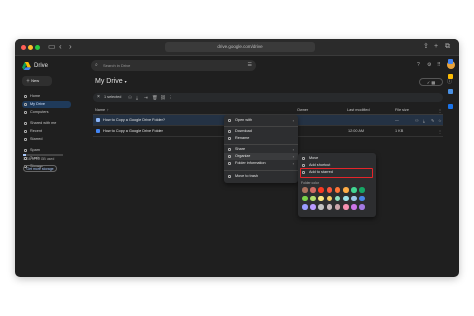 The width and height of the screenshot is (474, 316). What do you see at coordinates (108, 110) in the screenshot?
I see `sort-arrow-icon: ↑` at bounding box center [108, 110].